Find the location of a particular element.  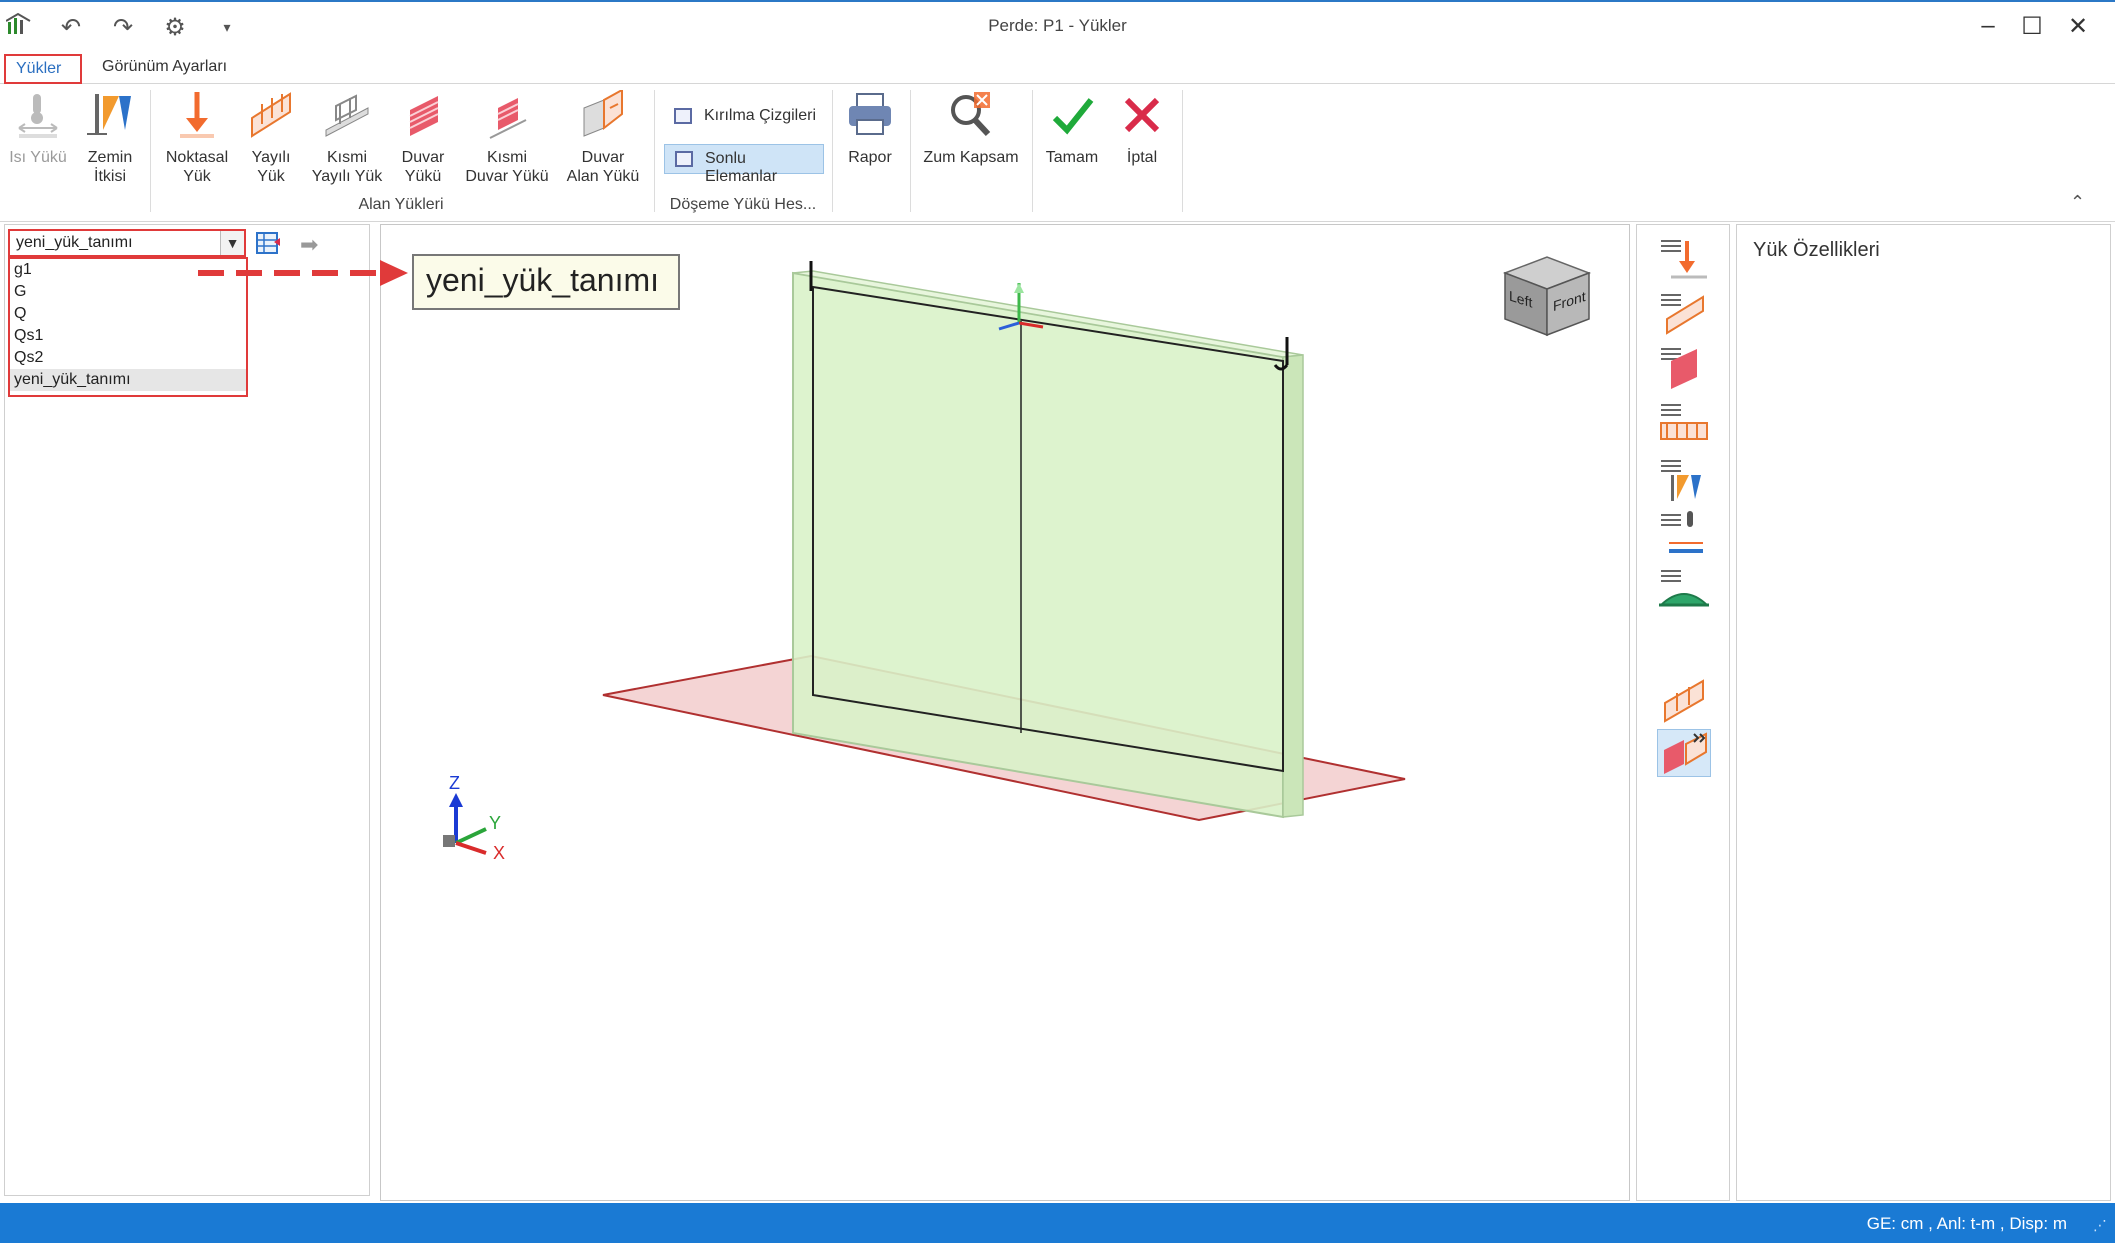

load-properties-panel: Yük Özellikleri is located at coordinates (1923, 712).